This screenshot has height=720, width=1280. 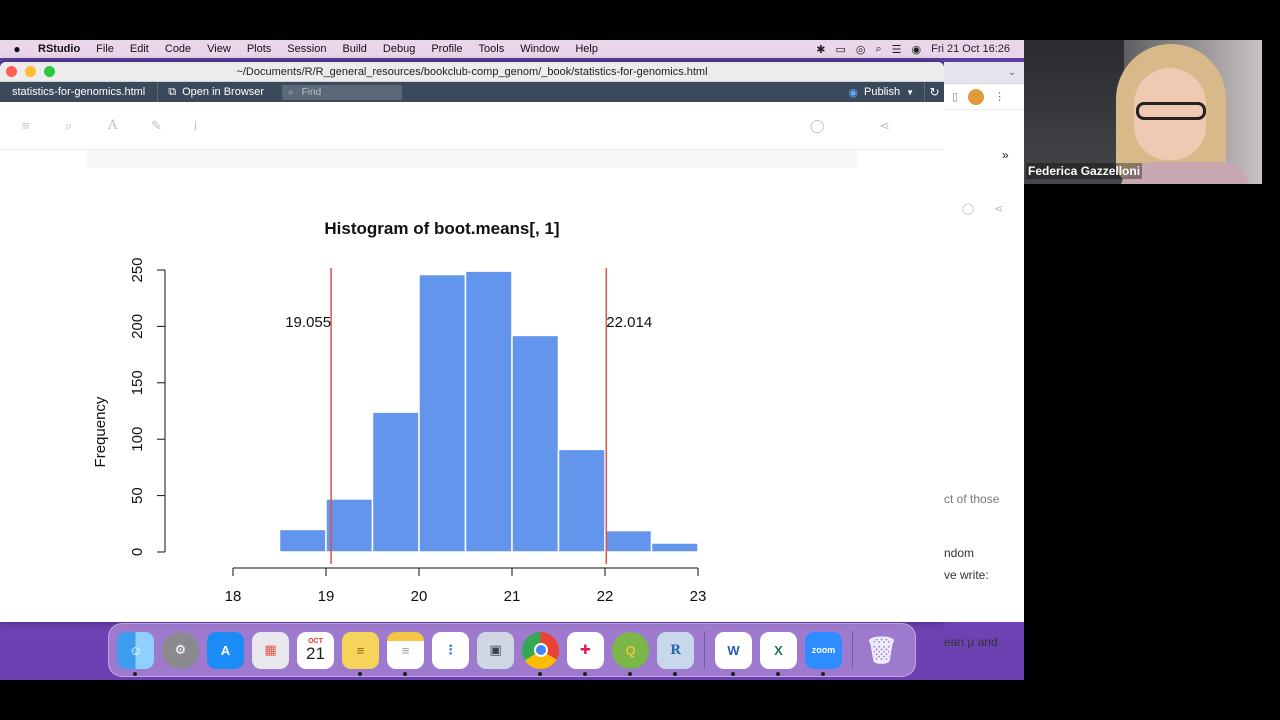 What do you see at coordinates (129, 125) in the screenshot?
I see `font-settings-icon: A` at bounding box center [129, 125].